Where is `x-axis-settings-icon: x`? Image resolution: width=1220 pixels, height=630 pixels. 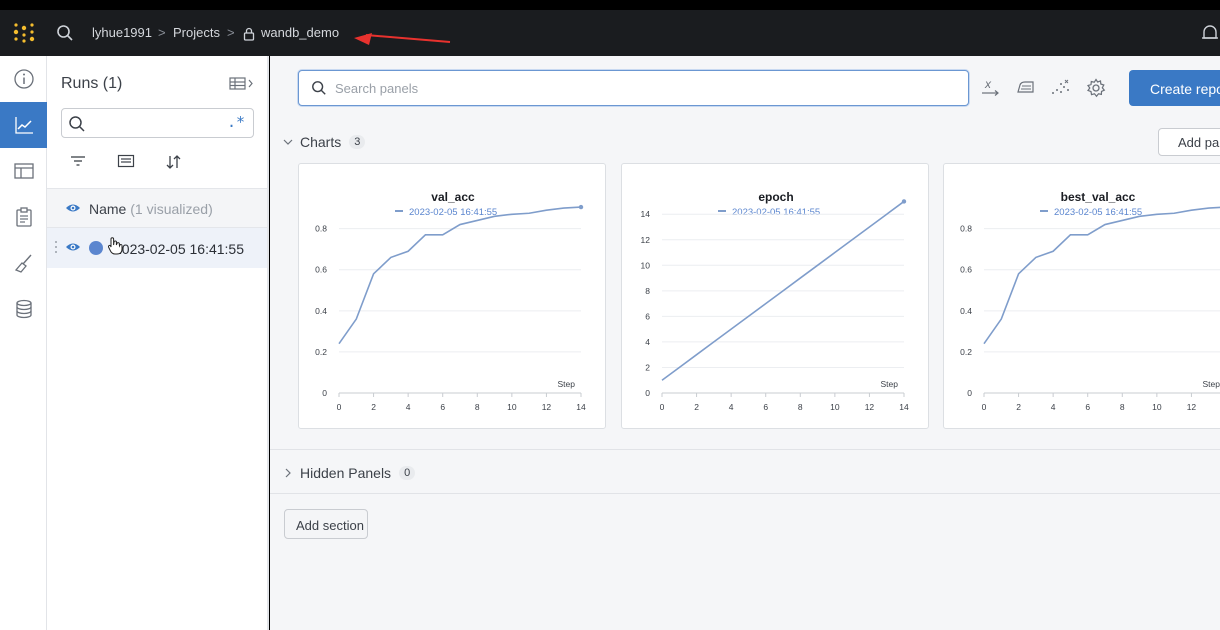 x-axis-settings-icon: x is located at coordinates (990, 87).